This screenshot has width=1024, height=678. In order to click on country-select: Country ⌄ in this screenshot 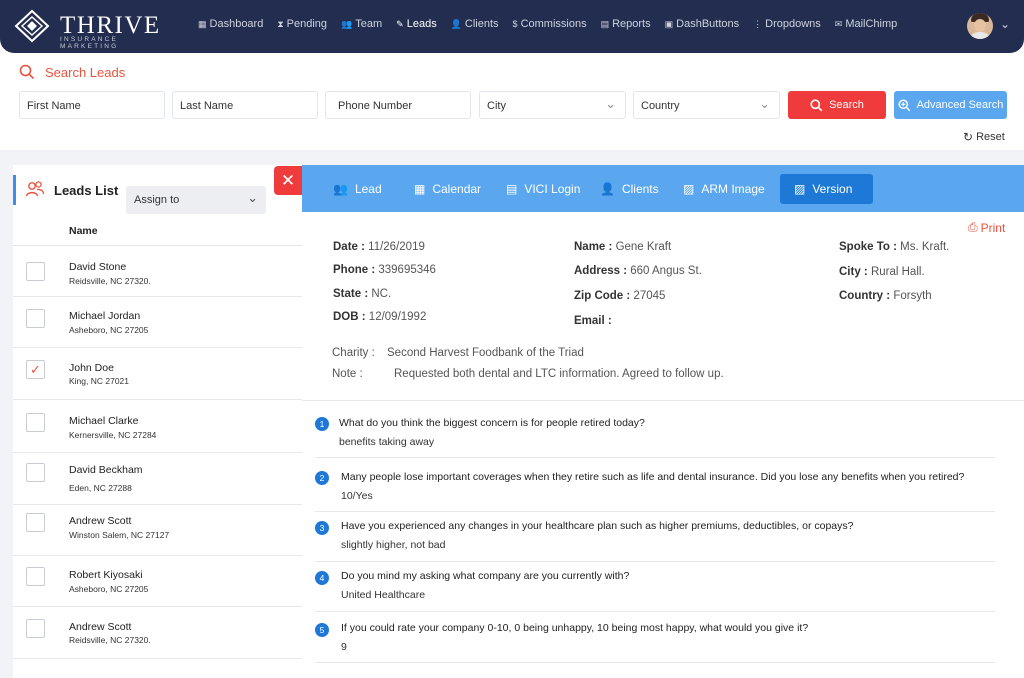, I will do `click(706, 105)`.